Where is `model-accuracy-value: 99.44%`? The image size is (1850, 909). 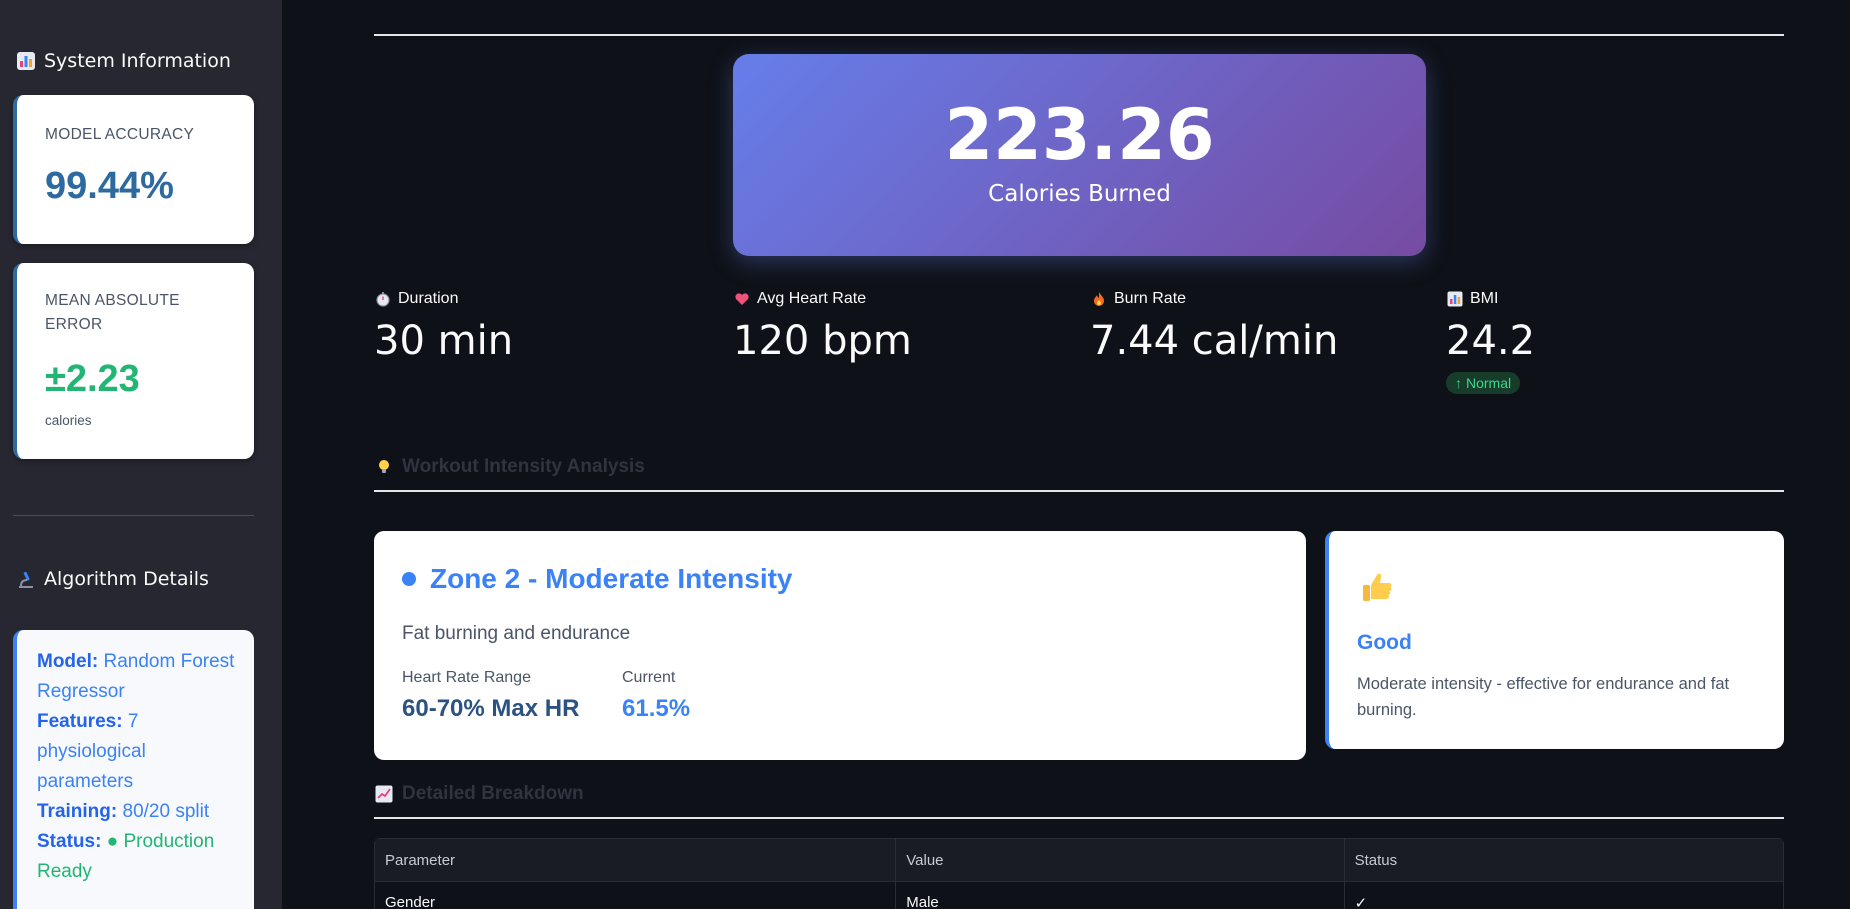
model-accuracy-value: 99.44% is located at coordinates (109, 186).